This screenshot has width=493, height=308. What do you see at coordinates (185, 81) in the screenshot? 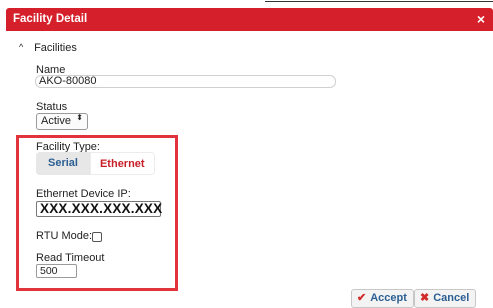
I see `name-field: AKO-80080` at bounding box center [185, 81].